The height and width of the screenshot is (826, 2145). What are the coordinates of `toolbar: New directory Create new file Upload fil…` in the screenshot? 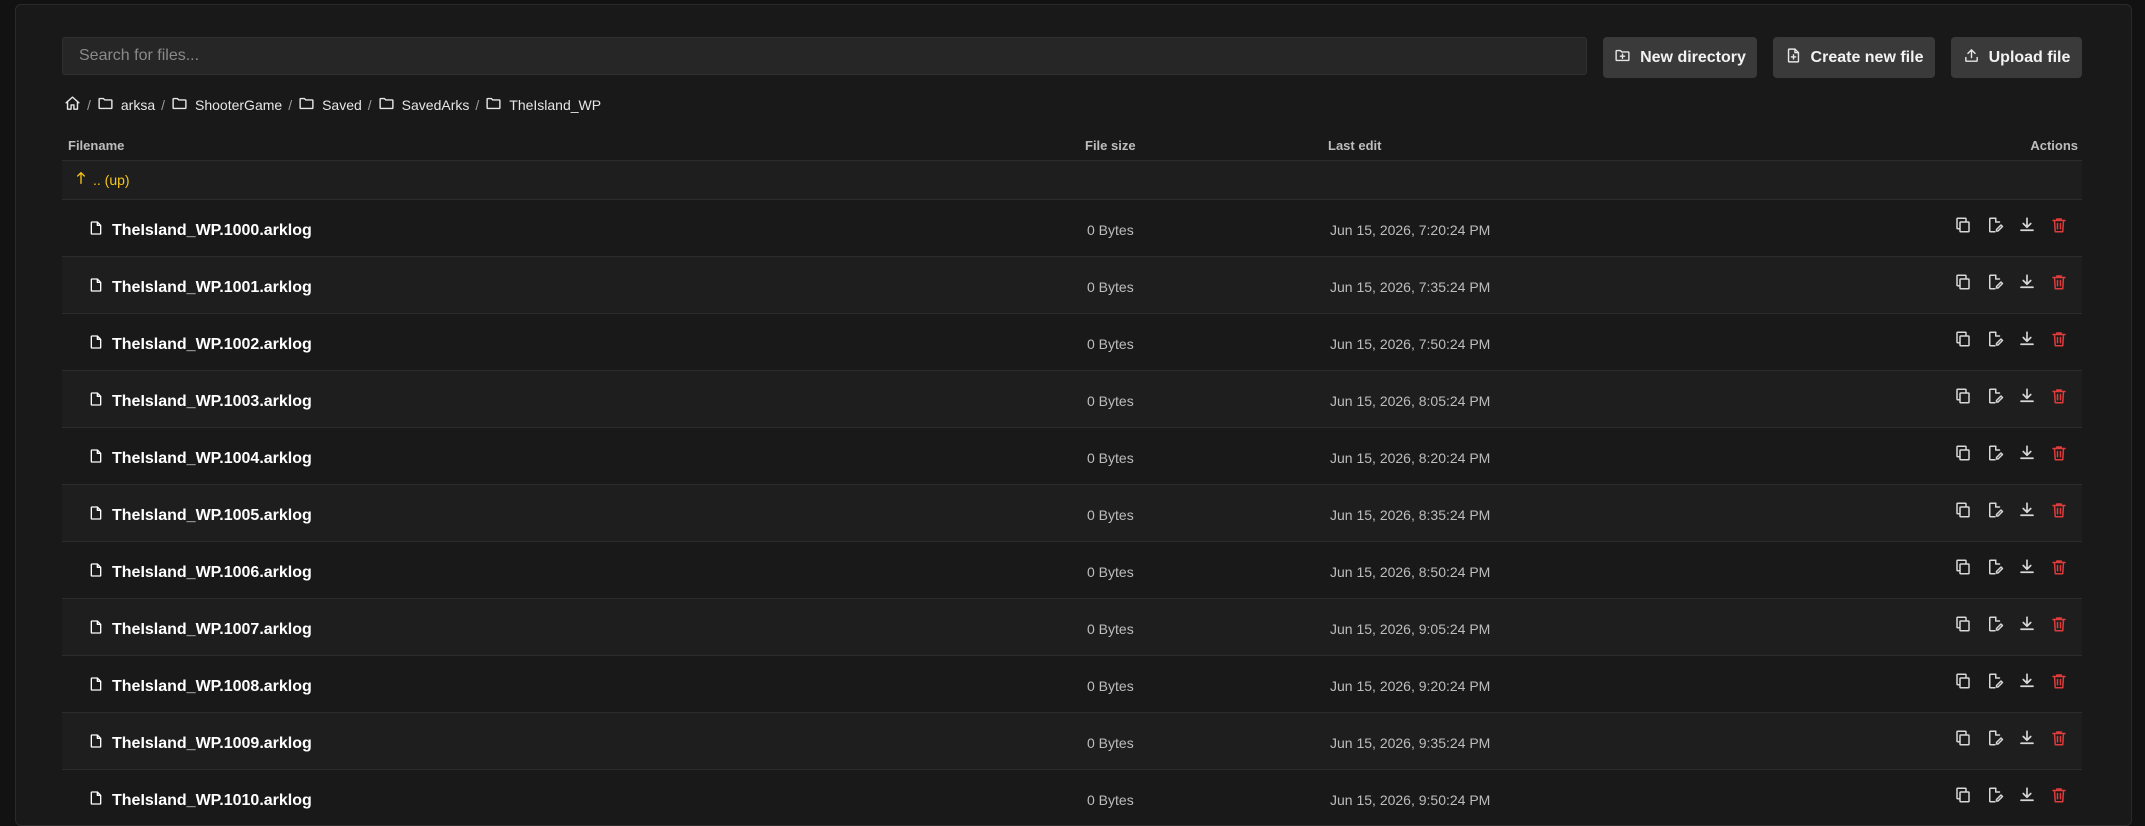 It's located at (1072, 58).